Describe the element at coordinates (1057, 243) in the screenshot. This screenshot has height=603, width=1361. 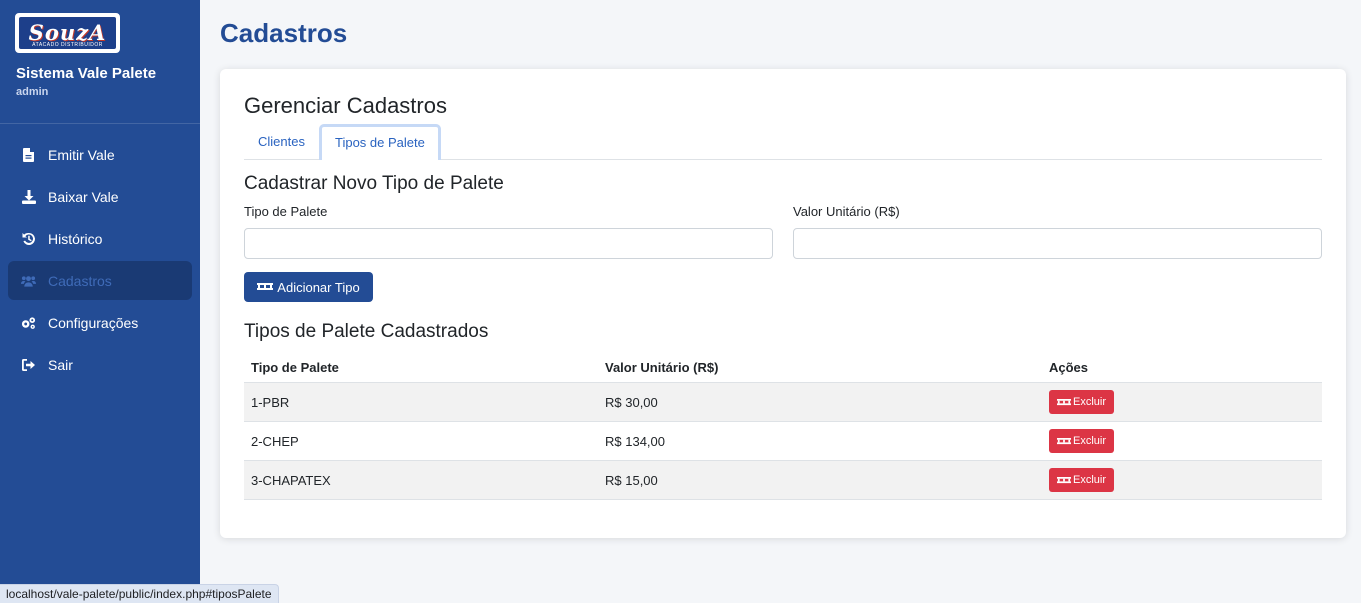
I see `valor-unitario-input` at that location.